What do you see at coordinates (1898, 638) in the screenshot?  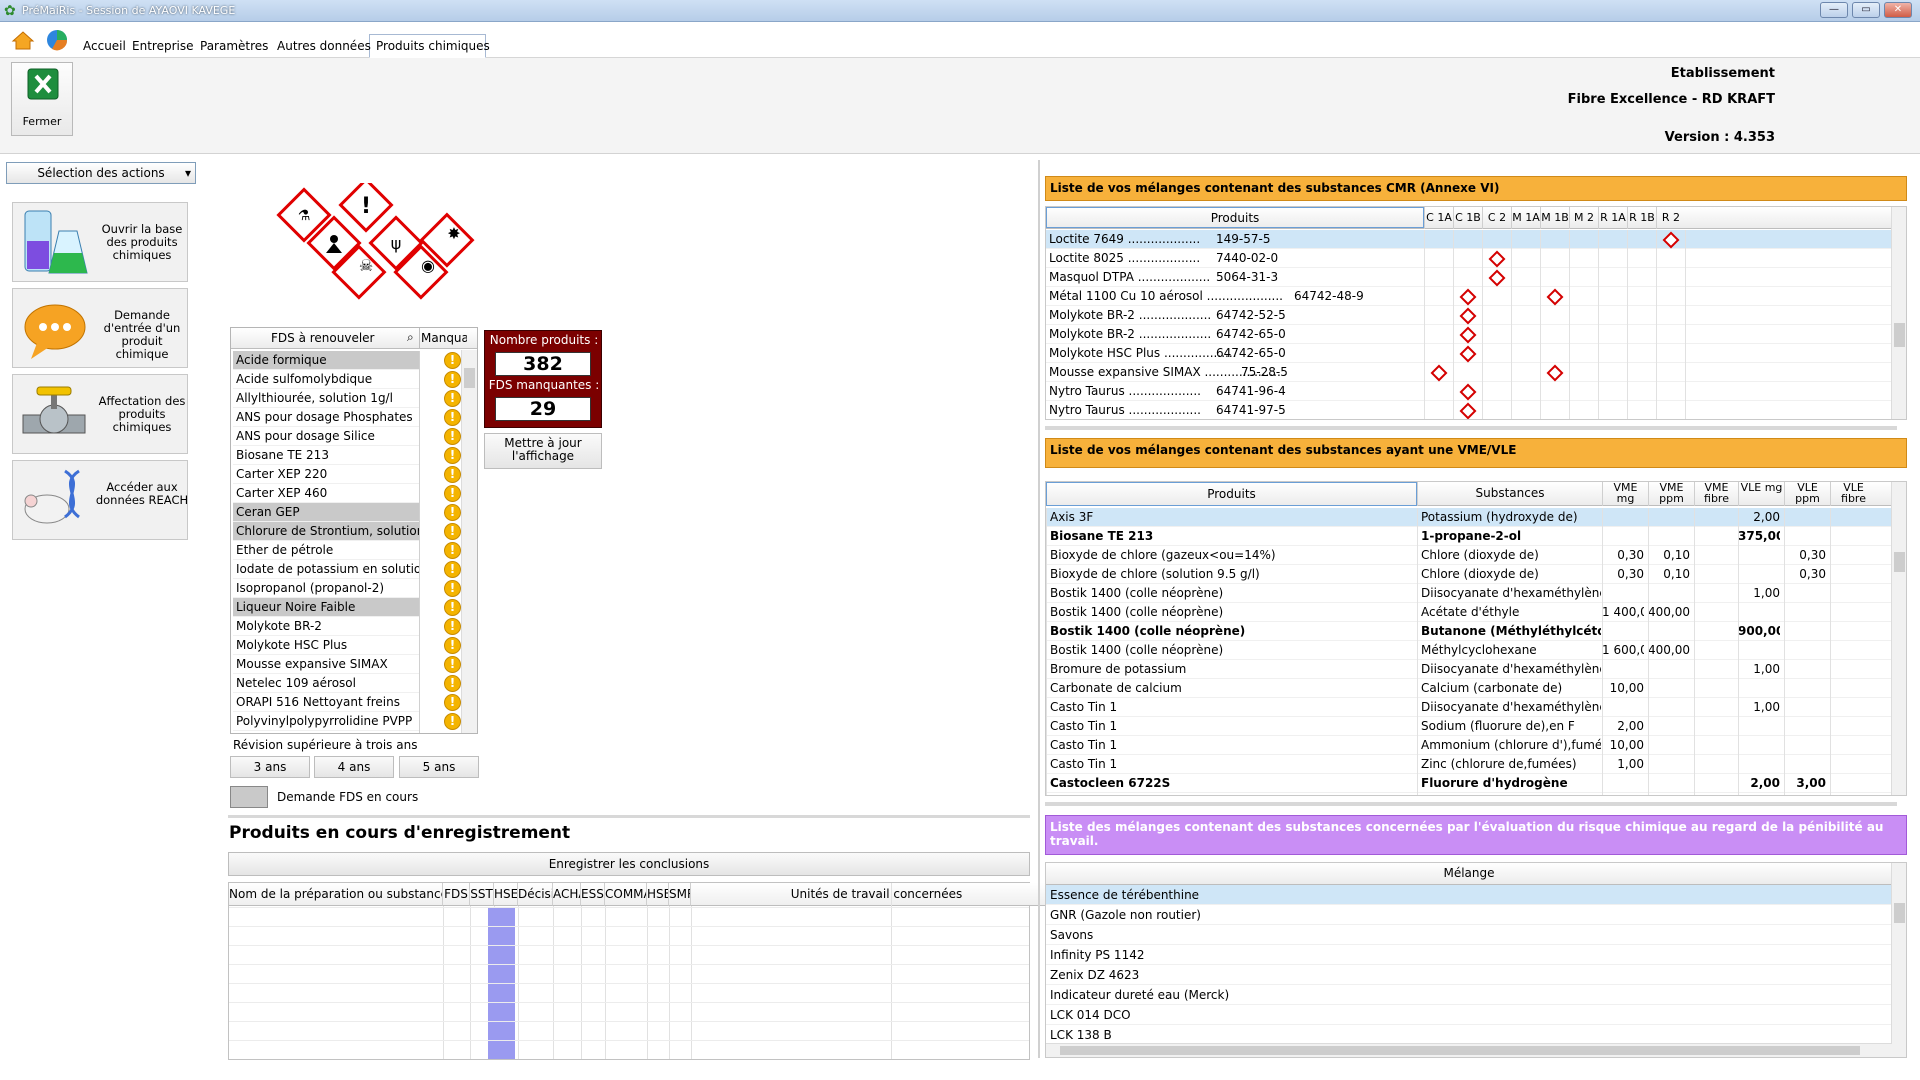 I see `vme-scrollbar` at bounding box center [1898, 638].